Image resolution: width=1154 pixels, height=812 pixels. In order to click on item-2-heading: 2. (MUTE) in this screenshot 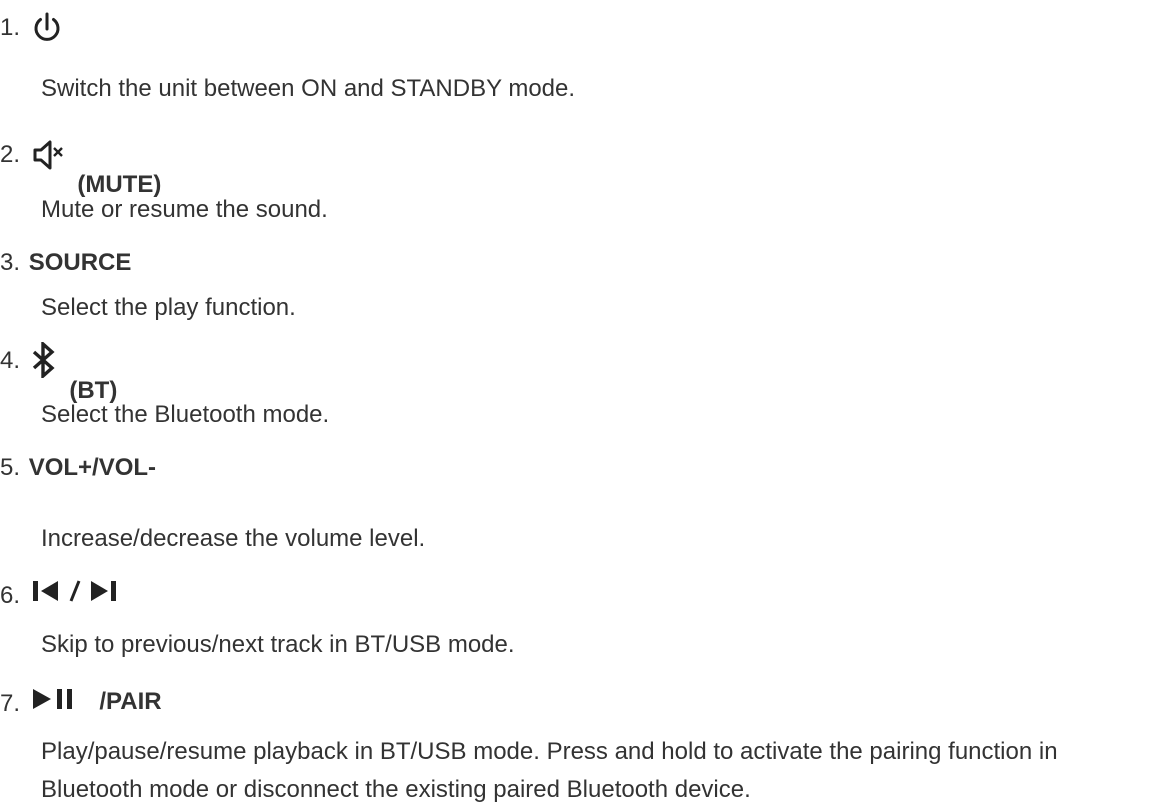, I will do `click(80, 168)`.